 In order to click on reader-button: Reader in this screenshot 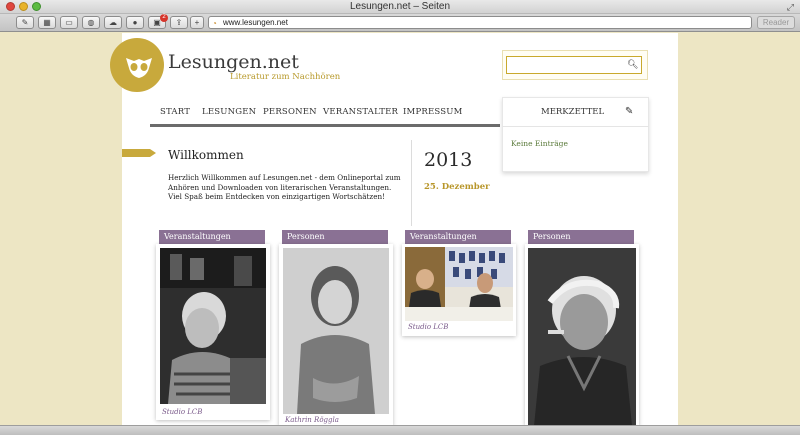, I will do `click(776, 22)`.